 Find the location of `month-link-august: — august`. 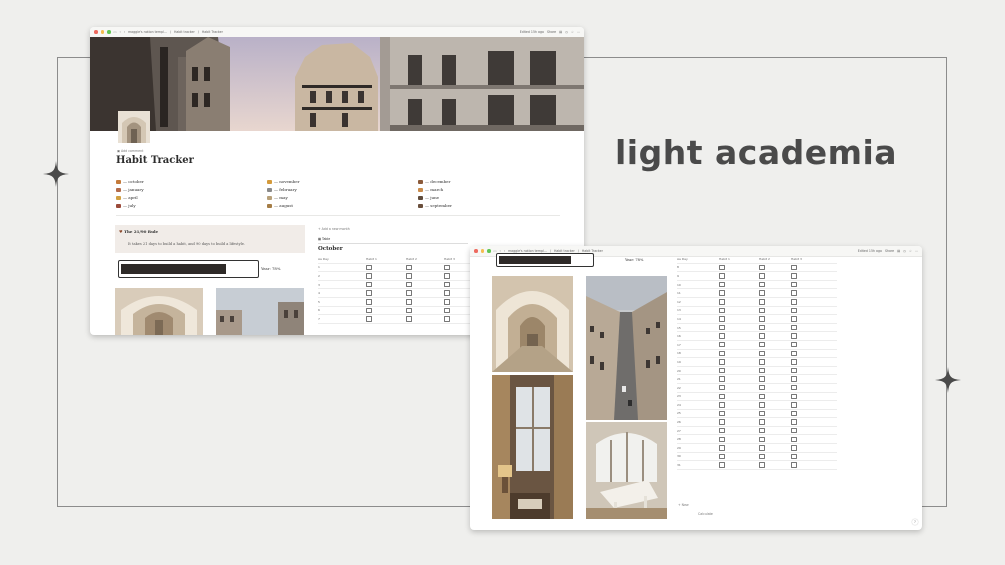

month-link-august: — august is located at coordinates (280, 206).